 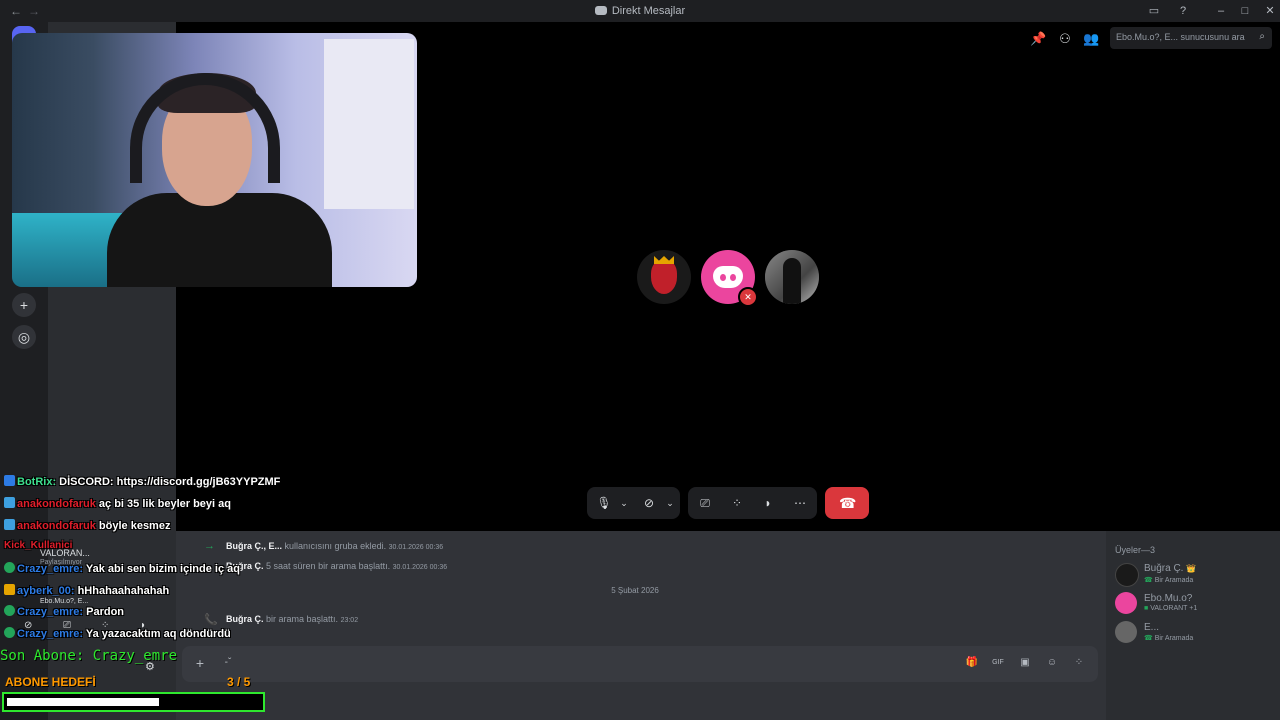 What do you see at coordinates (64, 611) in the screenshot?
I see `stream-chat-line: Crazy_emre: Pardon` at bounding box center [64, 611].